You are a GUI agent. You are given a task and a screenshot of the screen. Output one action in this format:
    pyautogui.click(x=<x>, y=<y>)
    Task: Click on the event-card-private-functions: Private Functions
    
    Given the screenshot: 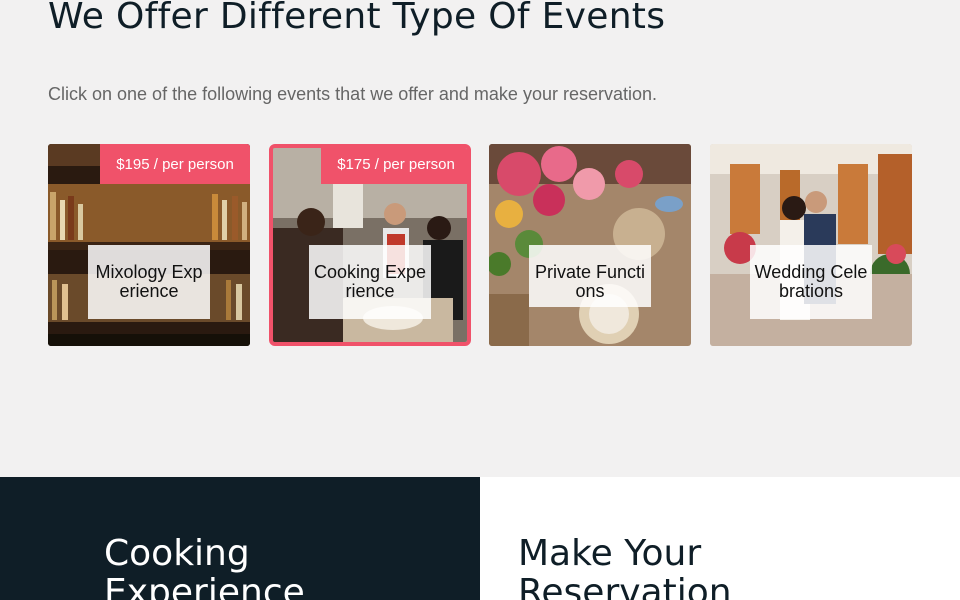 What is the action you would take?
    pyautogui.click(x=590, y=245)
    